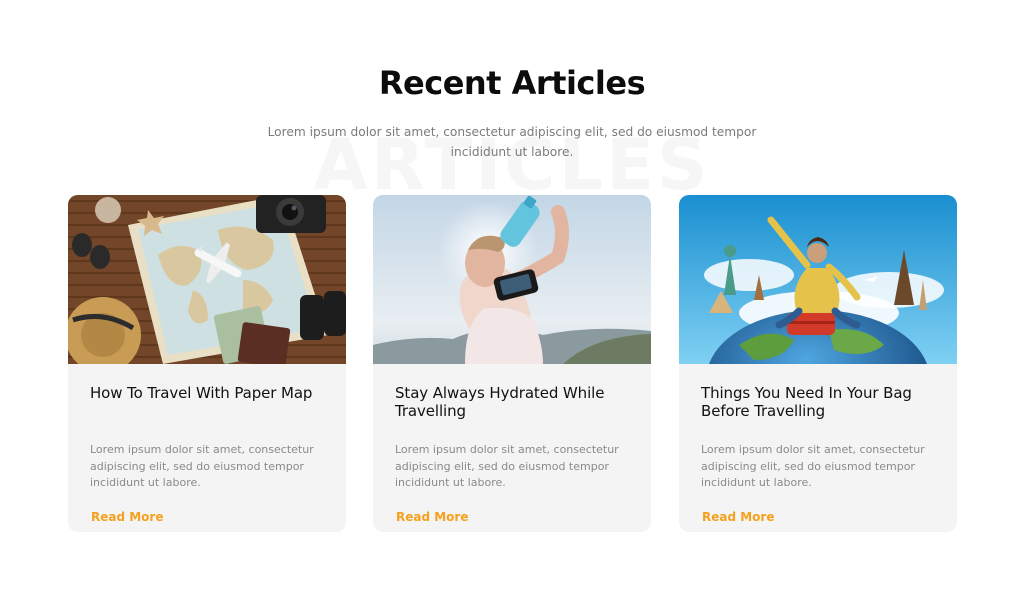 This screenshot has width=1024, height=600. I want to click on hydration-photo, so click(512, 279).